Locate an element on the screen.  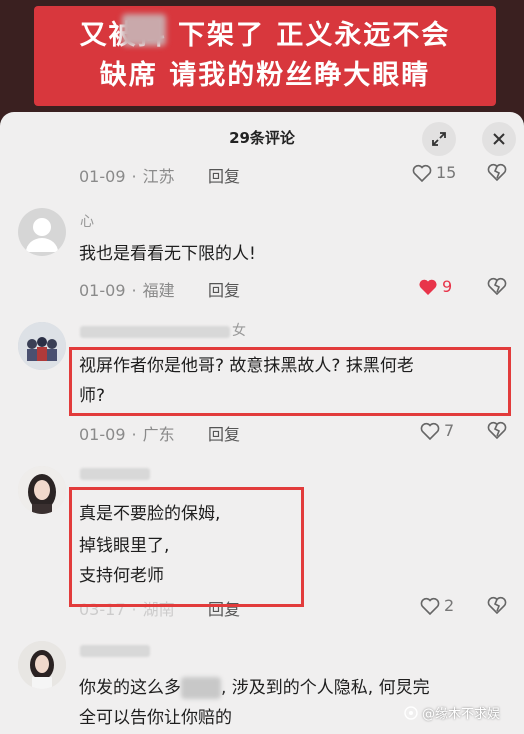
heart-filled-icon is located at coordinates (428, 287).